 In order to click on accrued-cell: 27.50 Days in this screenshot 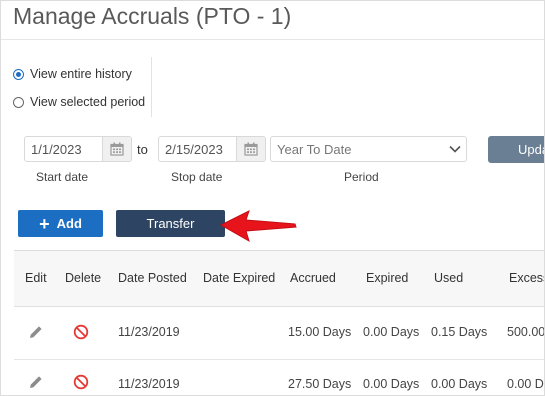, I will do `click(320, 384)`.